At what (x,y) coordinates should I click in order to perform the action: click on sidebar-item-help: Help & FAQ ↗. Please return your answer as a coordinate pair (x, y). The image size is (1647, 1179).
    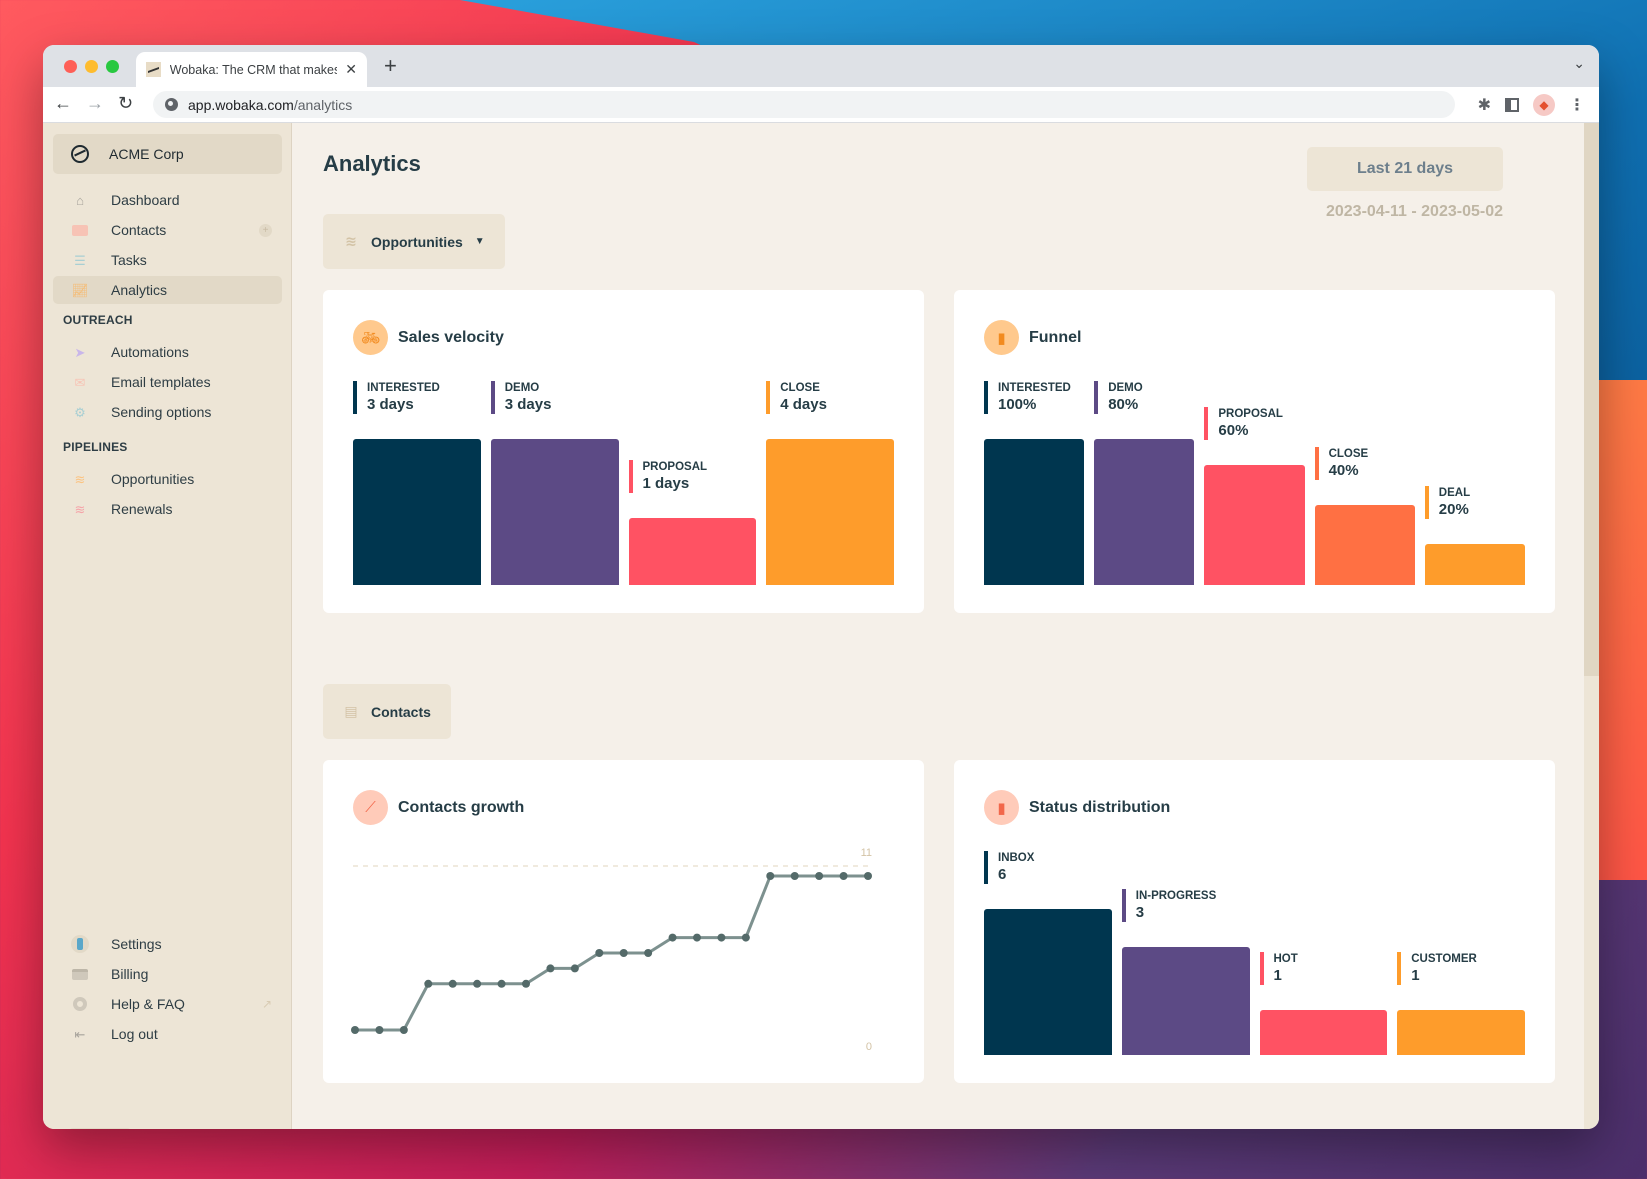
    Looking at the image, I should click on (167, 1004).